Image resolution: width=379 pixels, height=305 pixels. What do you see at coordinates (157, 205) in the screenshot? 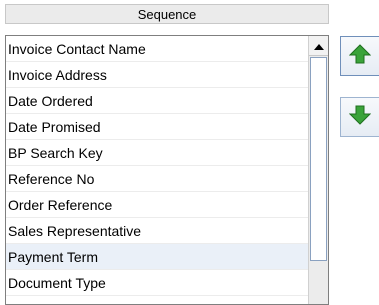
I see `list-item: Order Reference` at bounding box center [157, 205].